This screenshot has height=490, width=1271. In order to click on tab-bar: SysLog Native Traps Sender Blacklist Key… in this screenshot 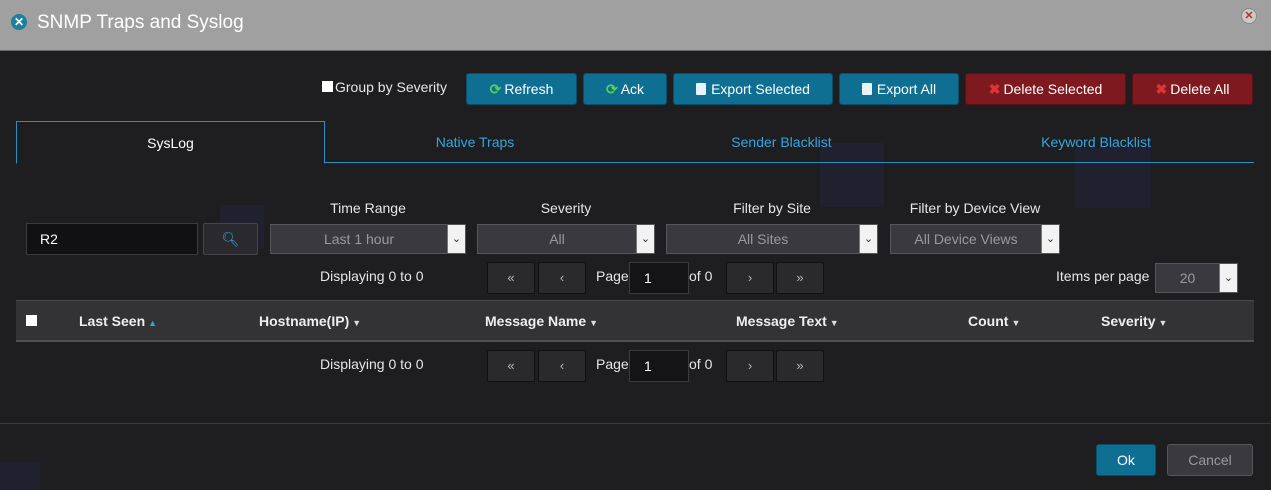, I will do `click(635, 142)`.